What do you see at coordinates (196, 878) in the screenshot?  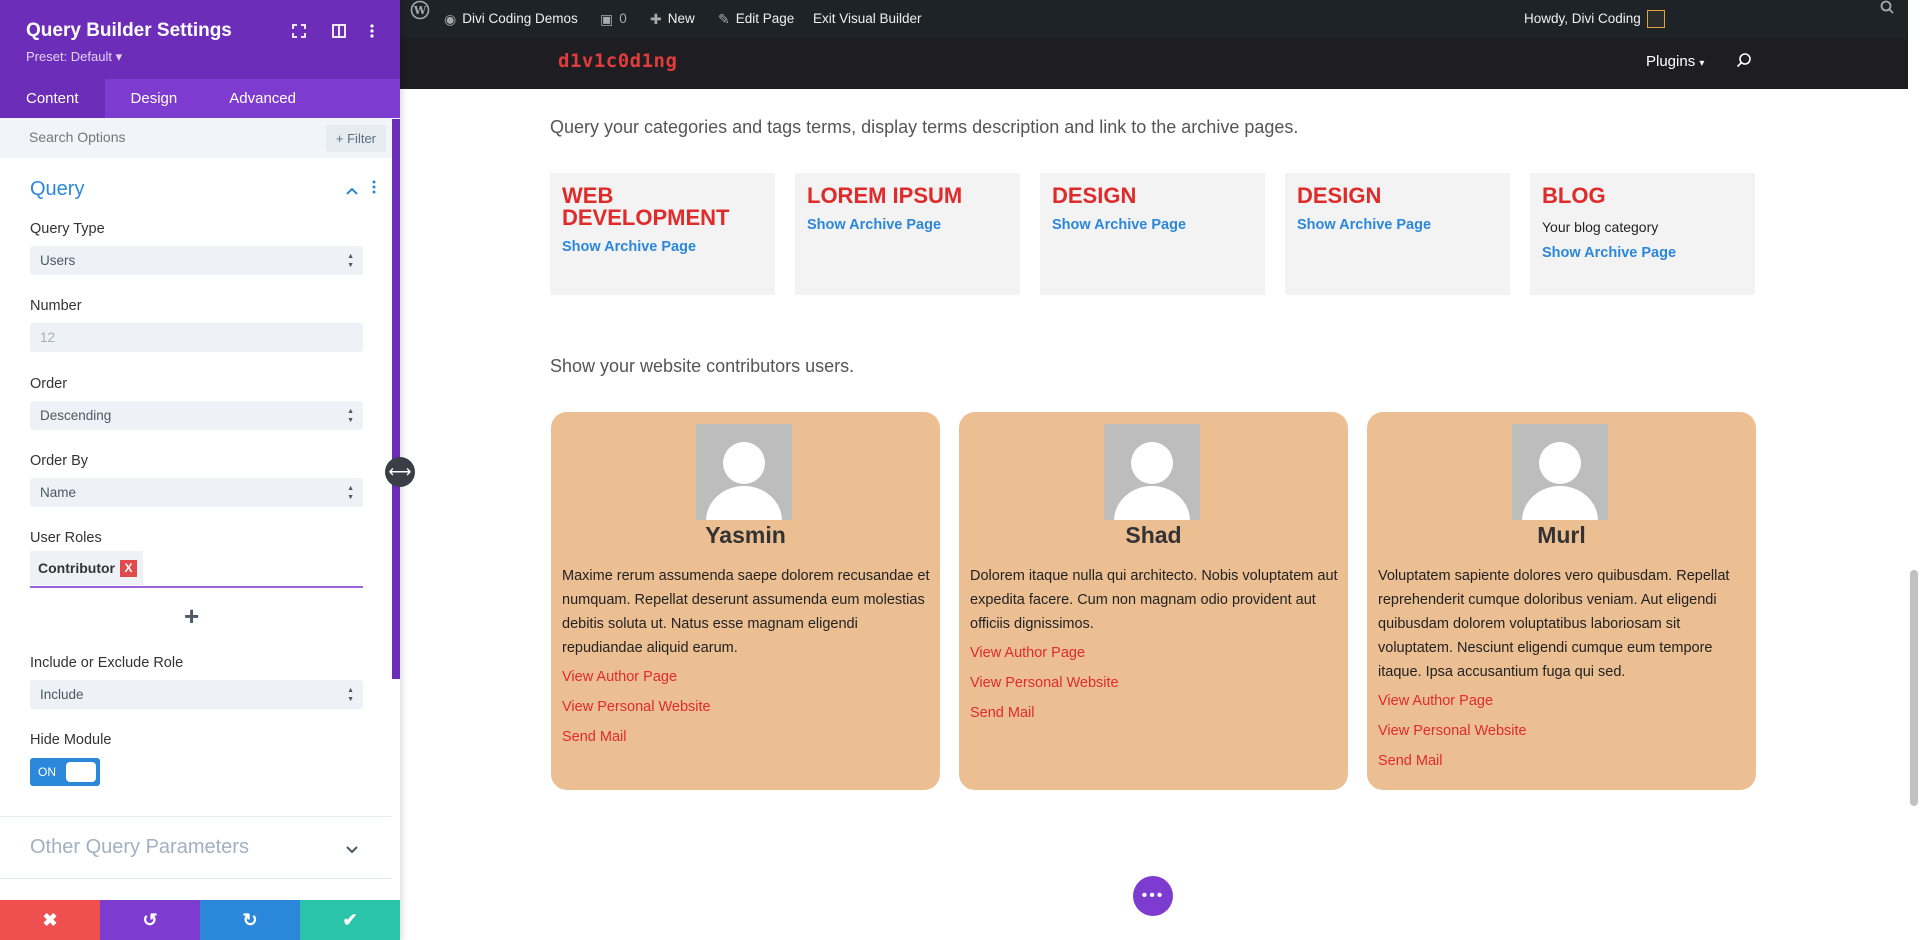 I see `divider` at bounding box center [196, 878].